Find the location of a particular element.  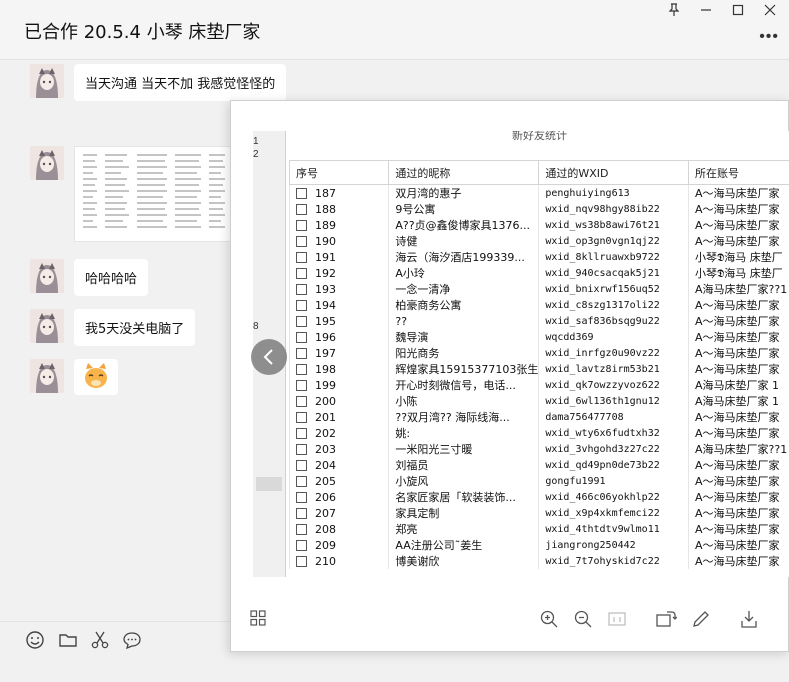

maximize-button is located at coordinates (738, 12).